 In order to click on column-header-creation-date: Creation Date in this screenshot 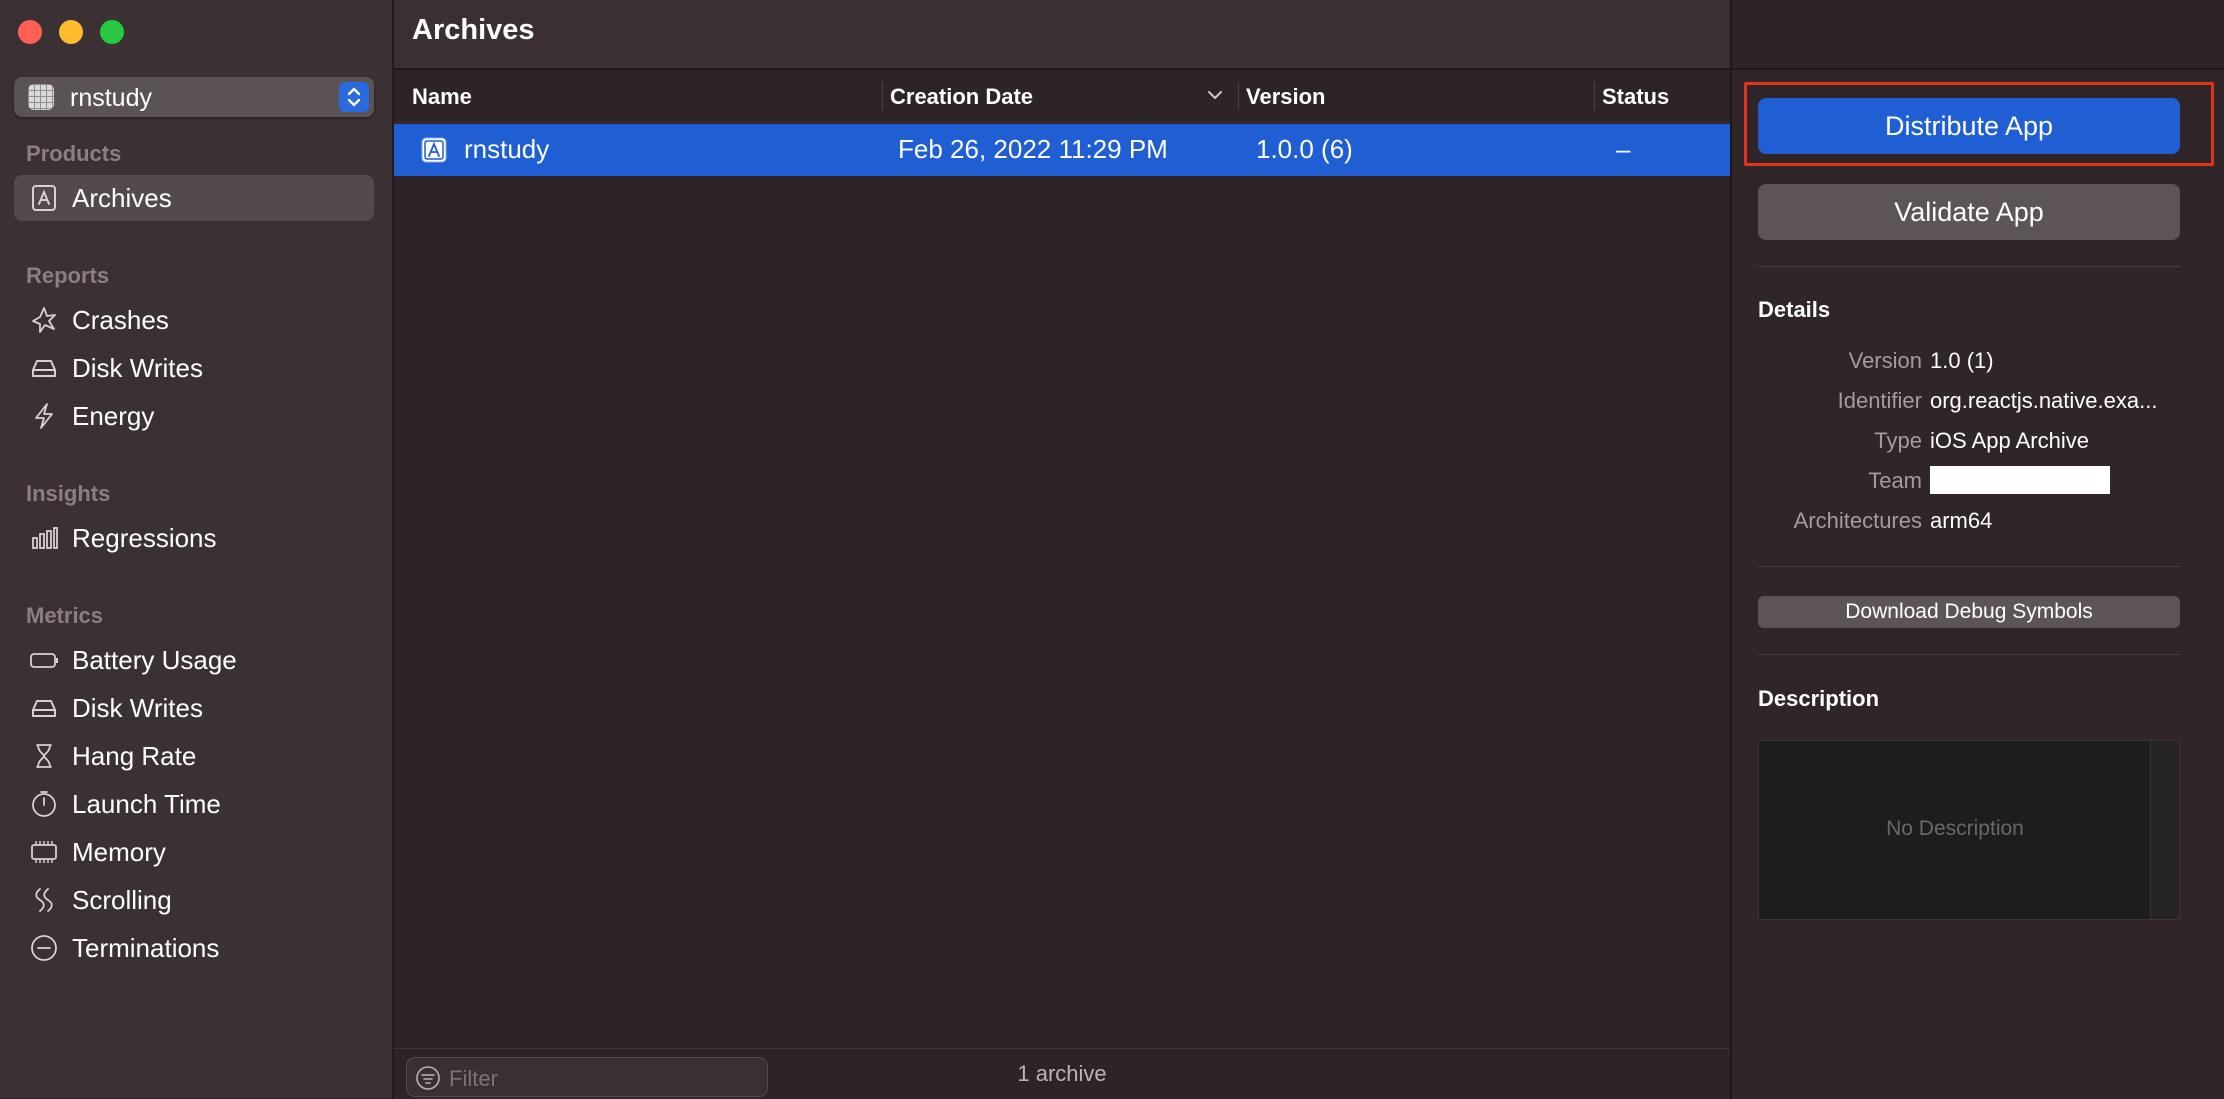, I will do `click(961, 97)`.